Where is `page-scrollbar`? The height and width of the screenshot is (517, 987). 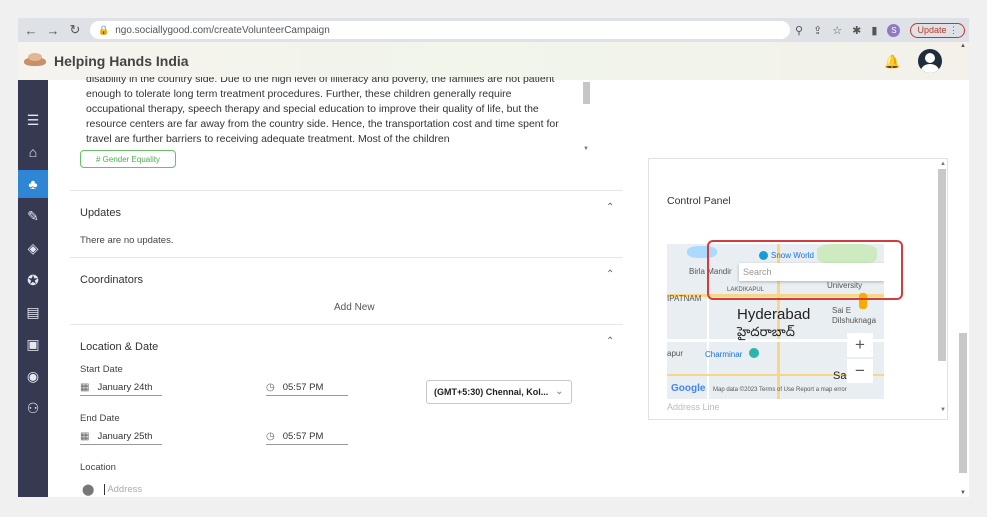 page-scrollbar is located at coordinates (963, 403).